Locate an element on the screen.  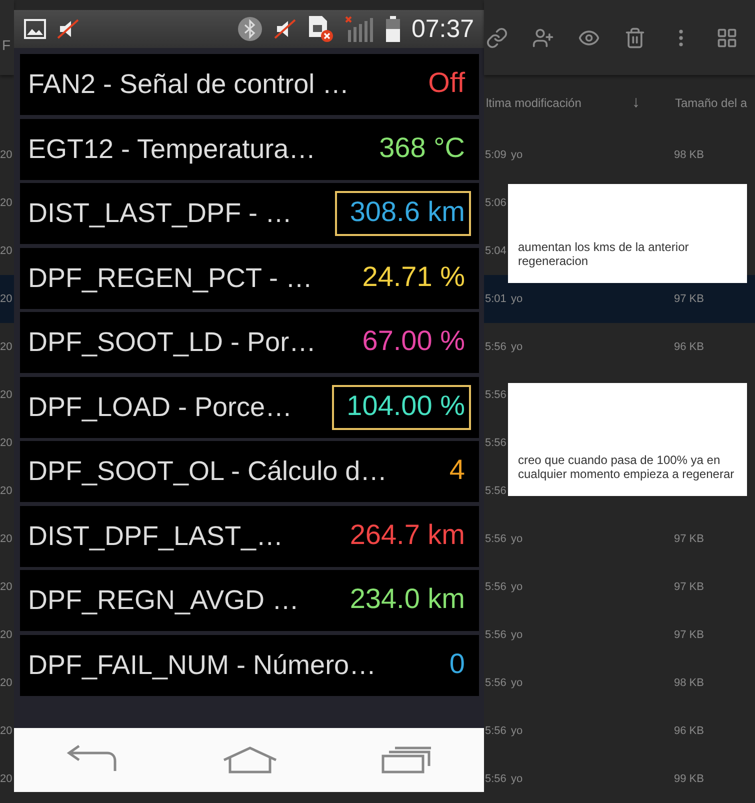
sensor-row: DPF_SOOT_LD - Por… 67.00 % is located at coordinates (249, 342).